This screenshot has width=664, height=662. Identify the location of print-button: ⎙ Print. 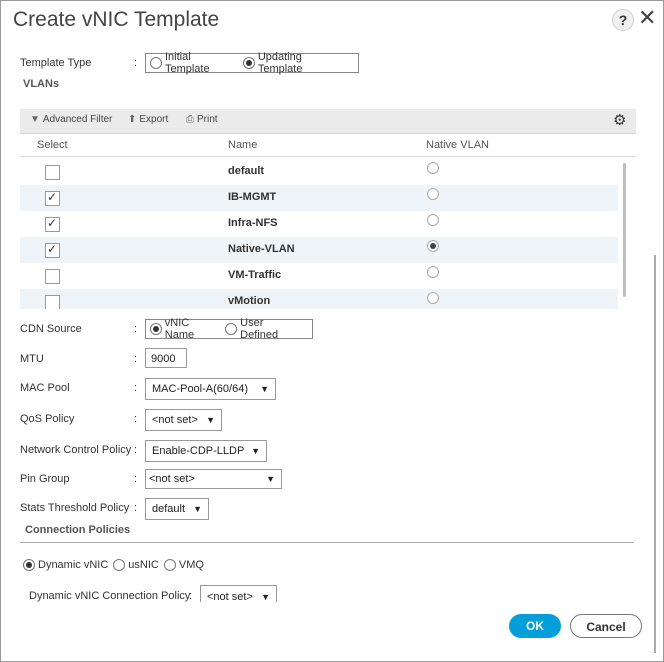
(202, 119).